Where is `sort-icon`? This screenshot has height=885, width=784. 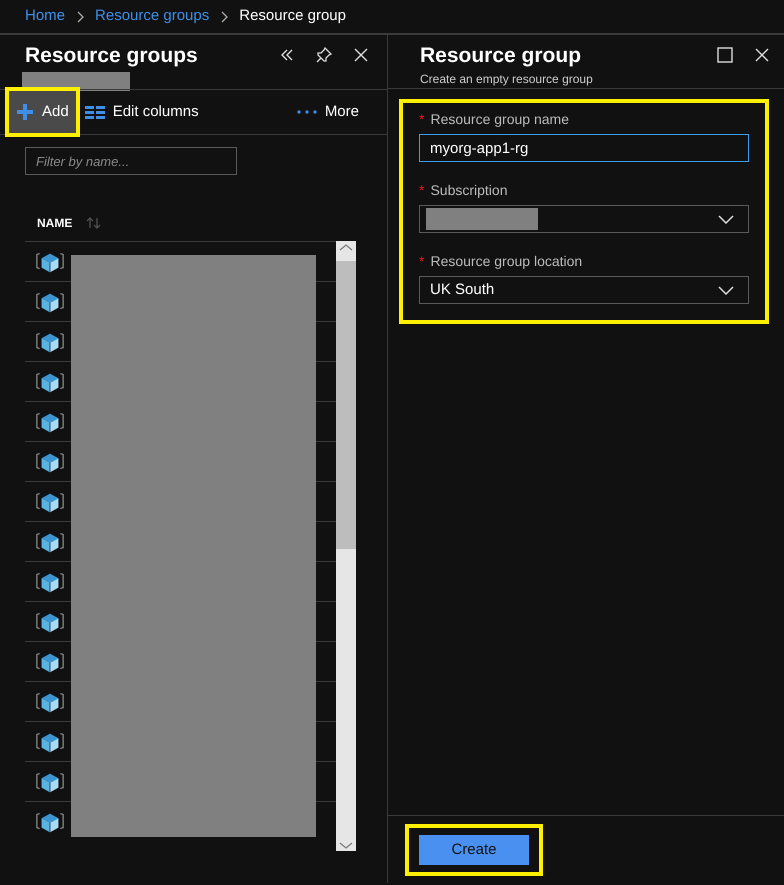
sort-icon is located at coordinates (94, 223).